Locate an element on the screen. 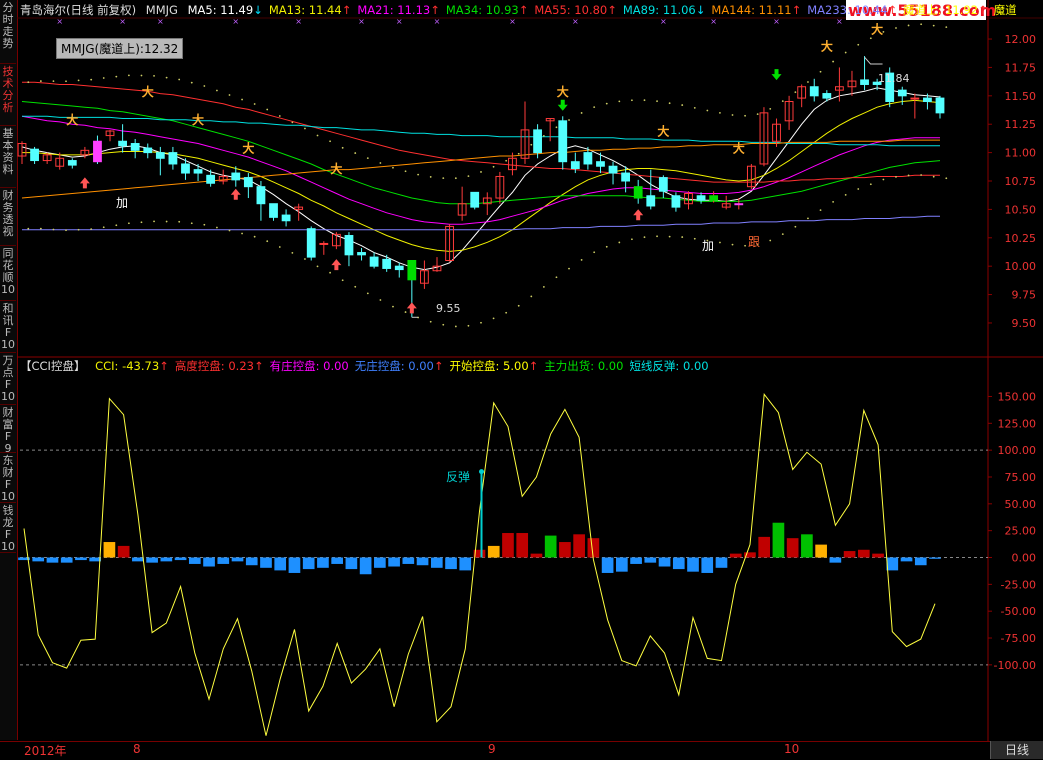 The height and width of the screenshot is (760, 1043). low-price-label: 9.55 is located at coordinates (448, 308).